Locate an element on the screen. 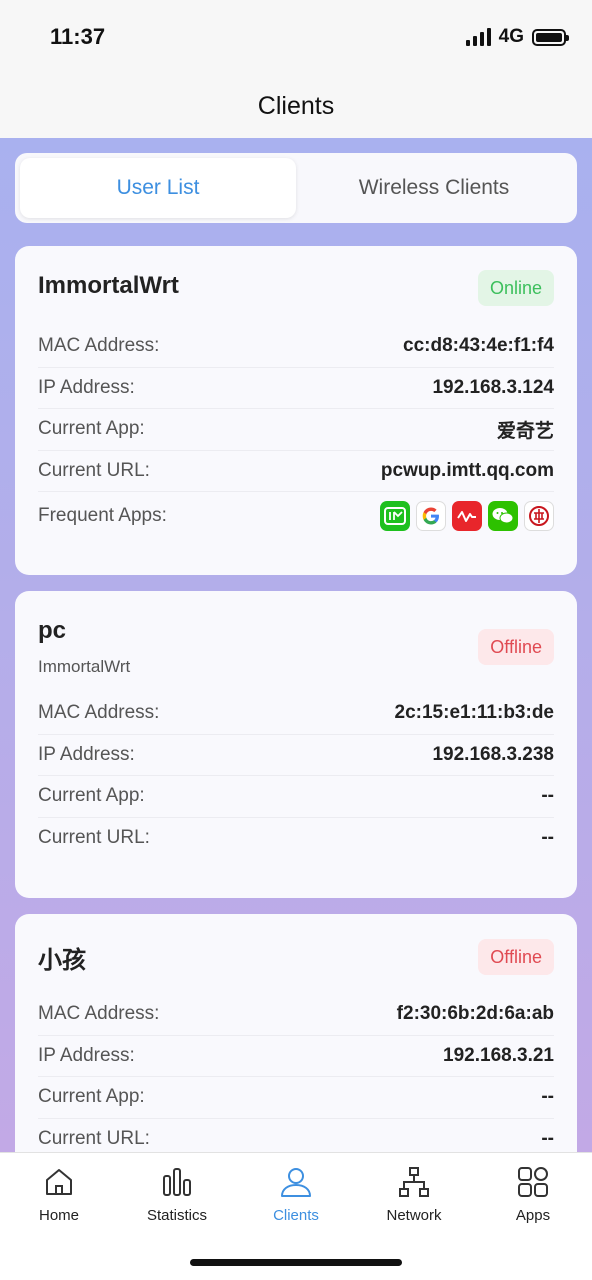 This screenshot has height=1280, width=592. stock-chart-icon is located at coordinates (467, 516).